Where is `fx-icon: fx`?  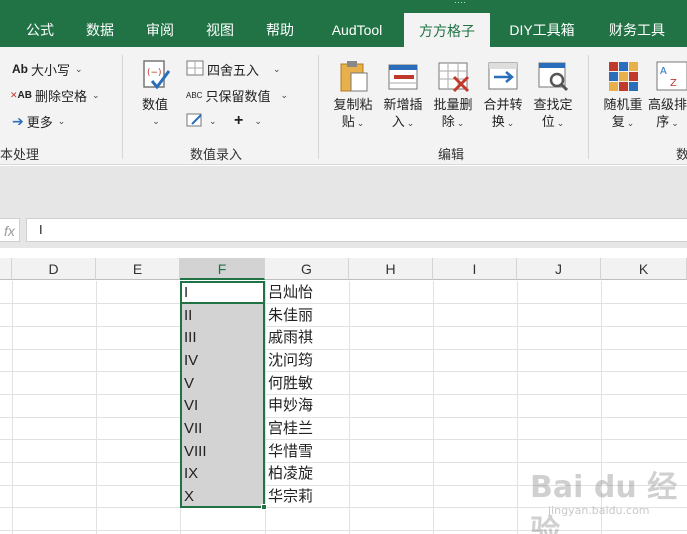 fx-icon: fx is located at coordinates (10, 230).